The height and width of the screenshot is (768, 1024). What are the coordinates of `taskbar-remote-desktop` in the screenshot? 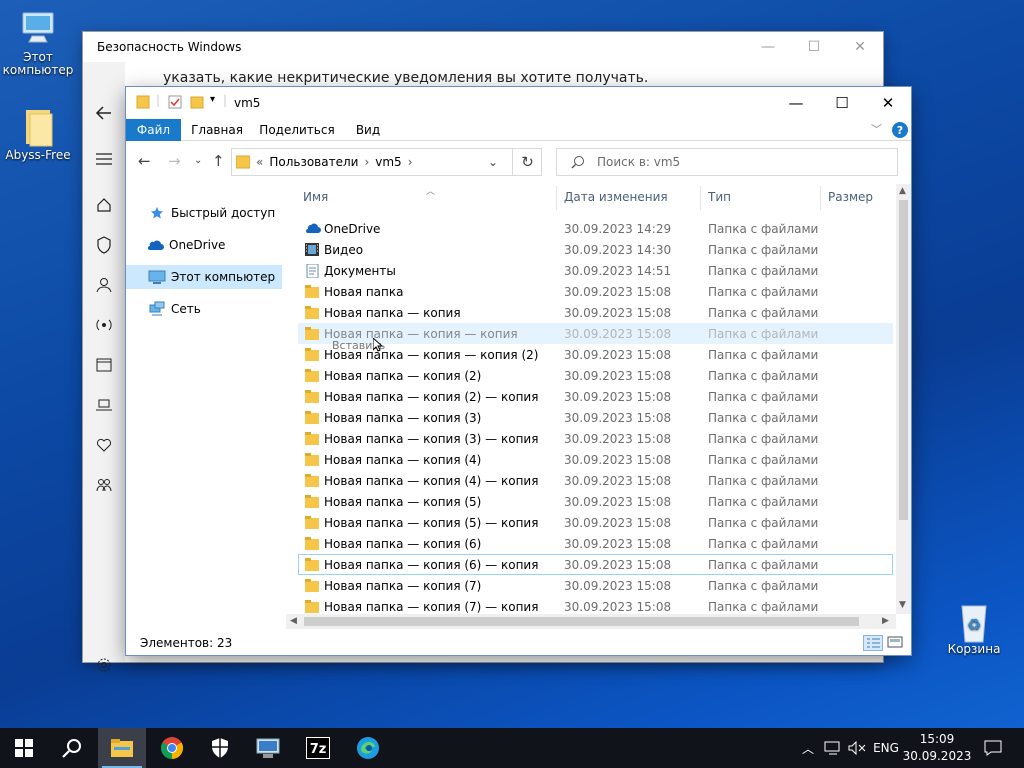 It's located at (268, 748).